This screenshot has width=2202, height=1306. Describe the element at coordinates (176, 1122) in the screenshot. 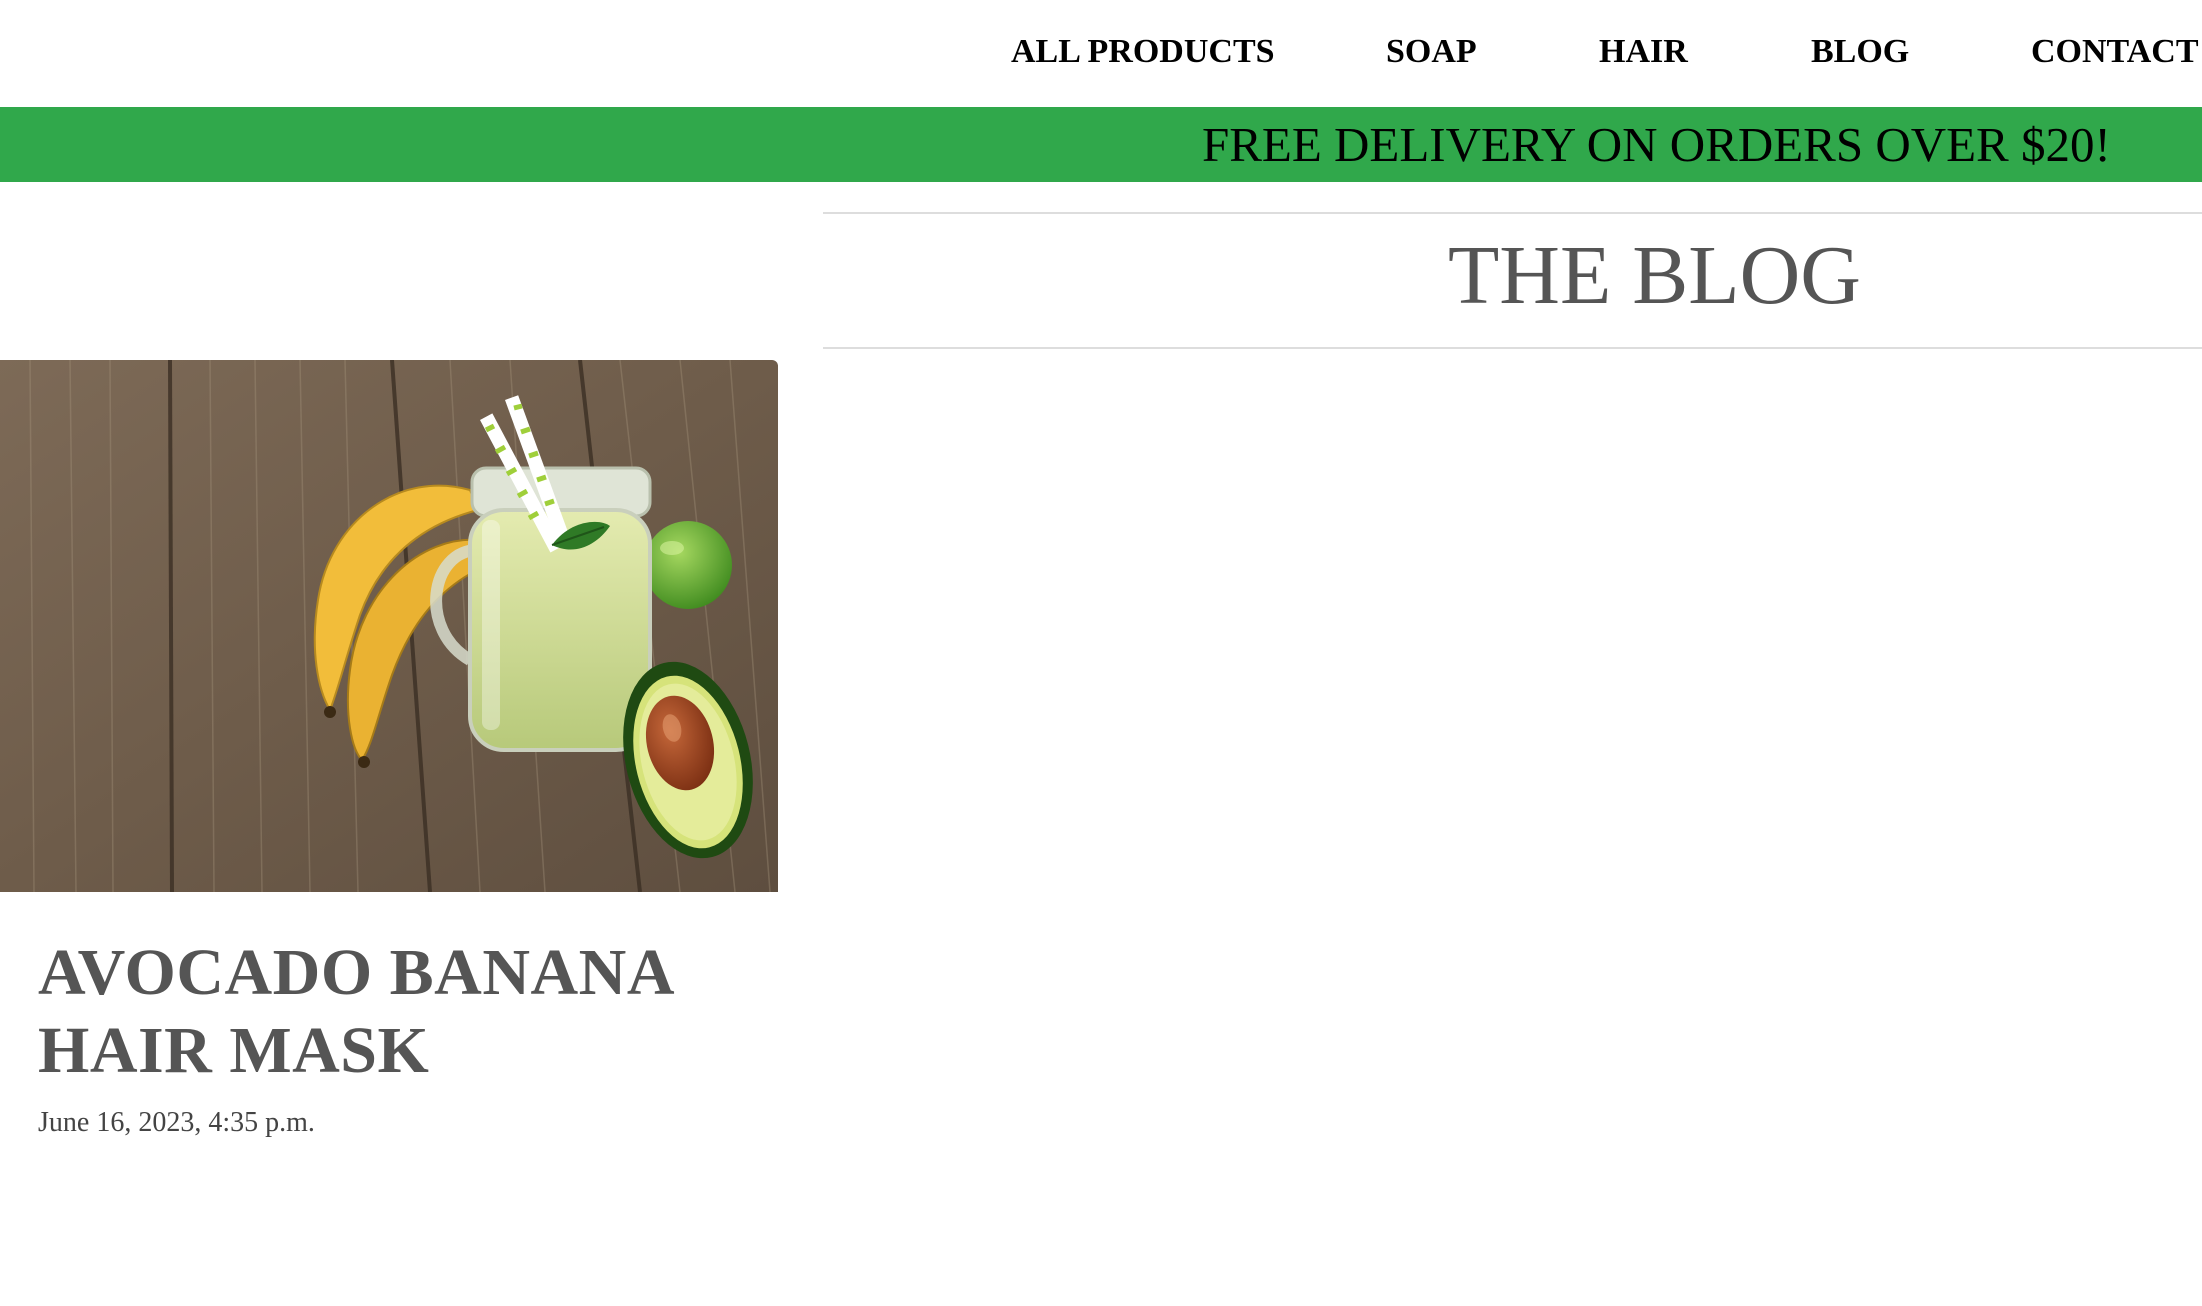

I see `post-date: June 16, 2023, 4:35 p.m.` at that location.